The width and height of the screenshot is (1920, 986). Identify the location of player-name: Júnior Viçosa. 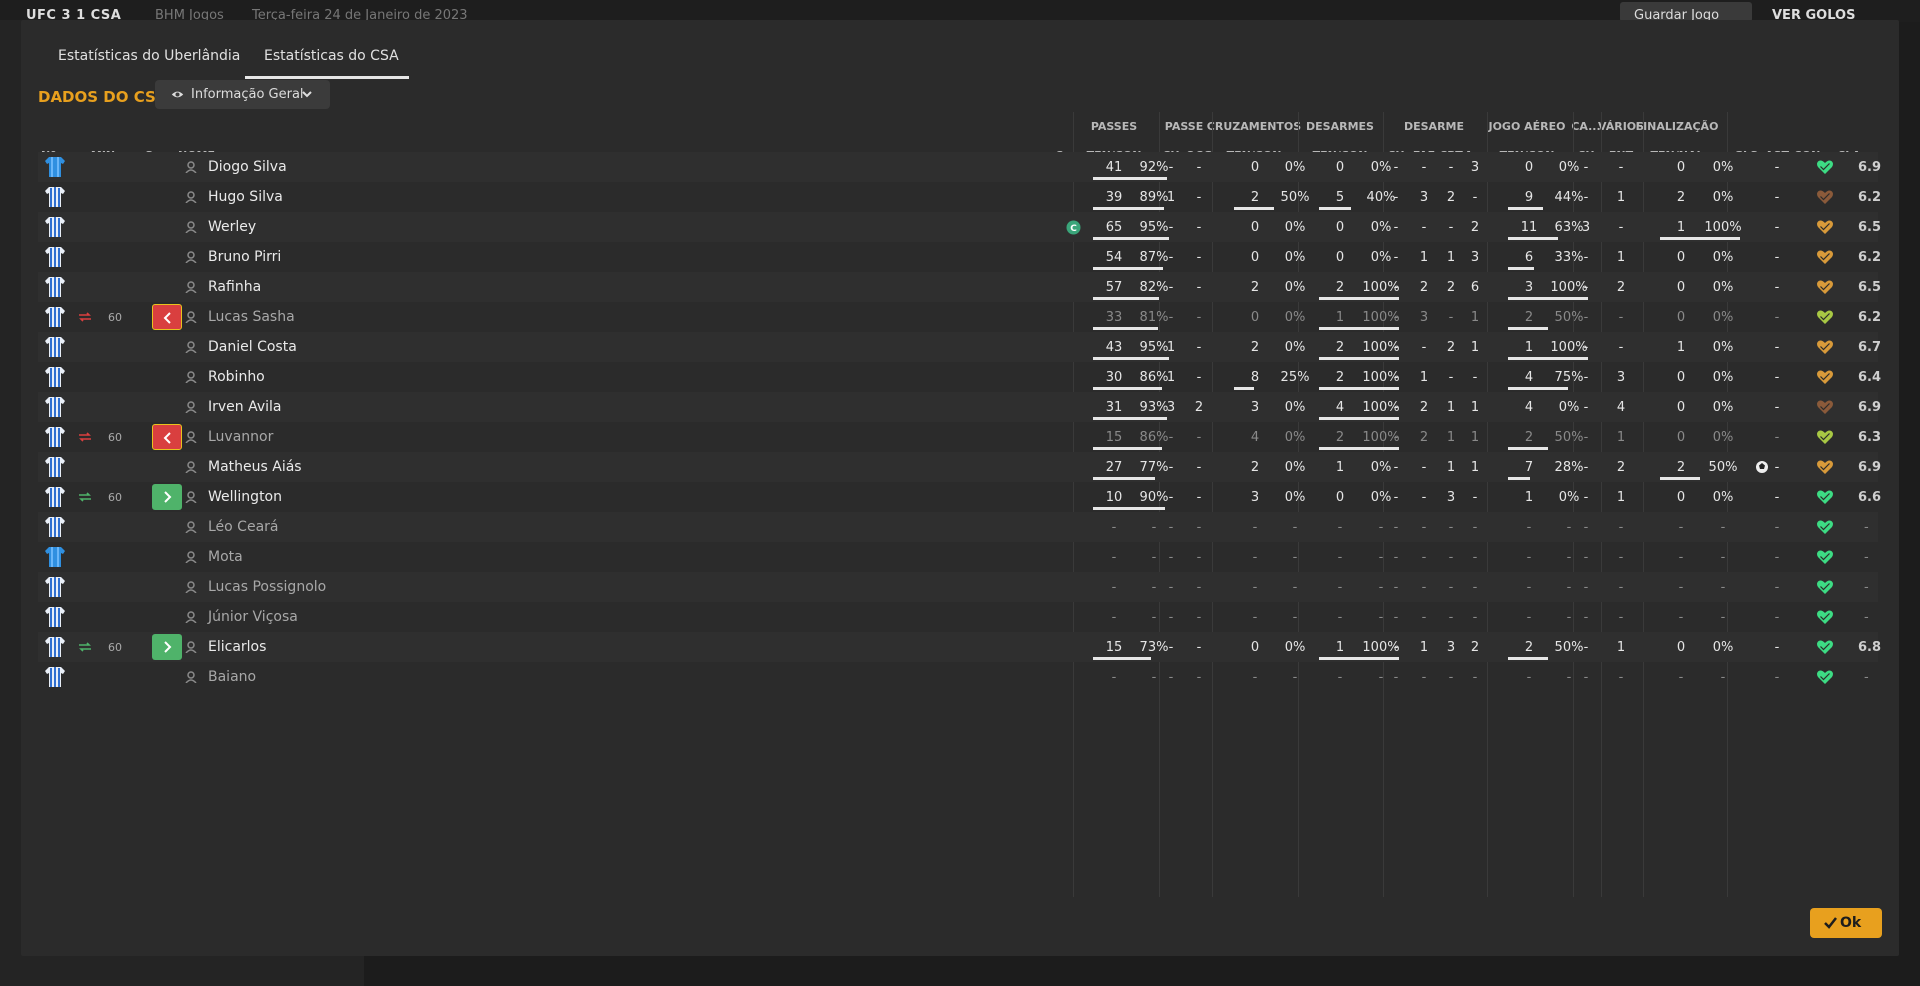
(253, 617).